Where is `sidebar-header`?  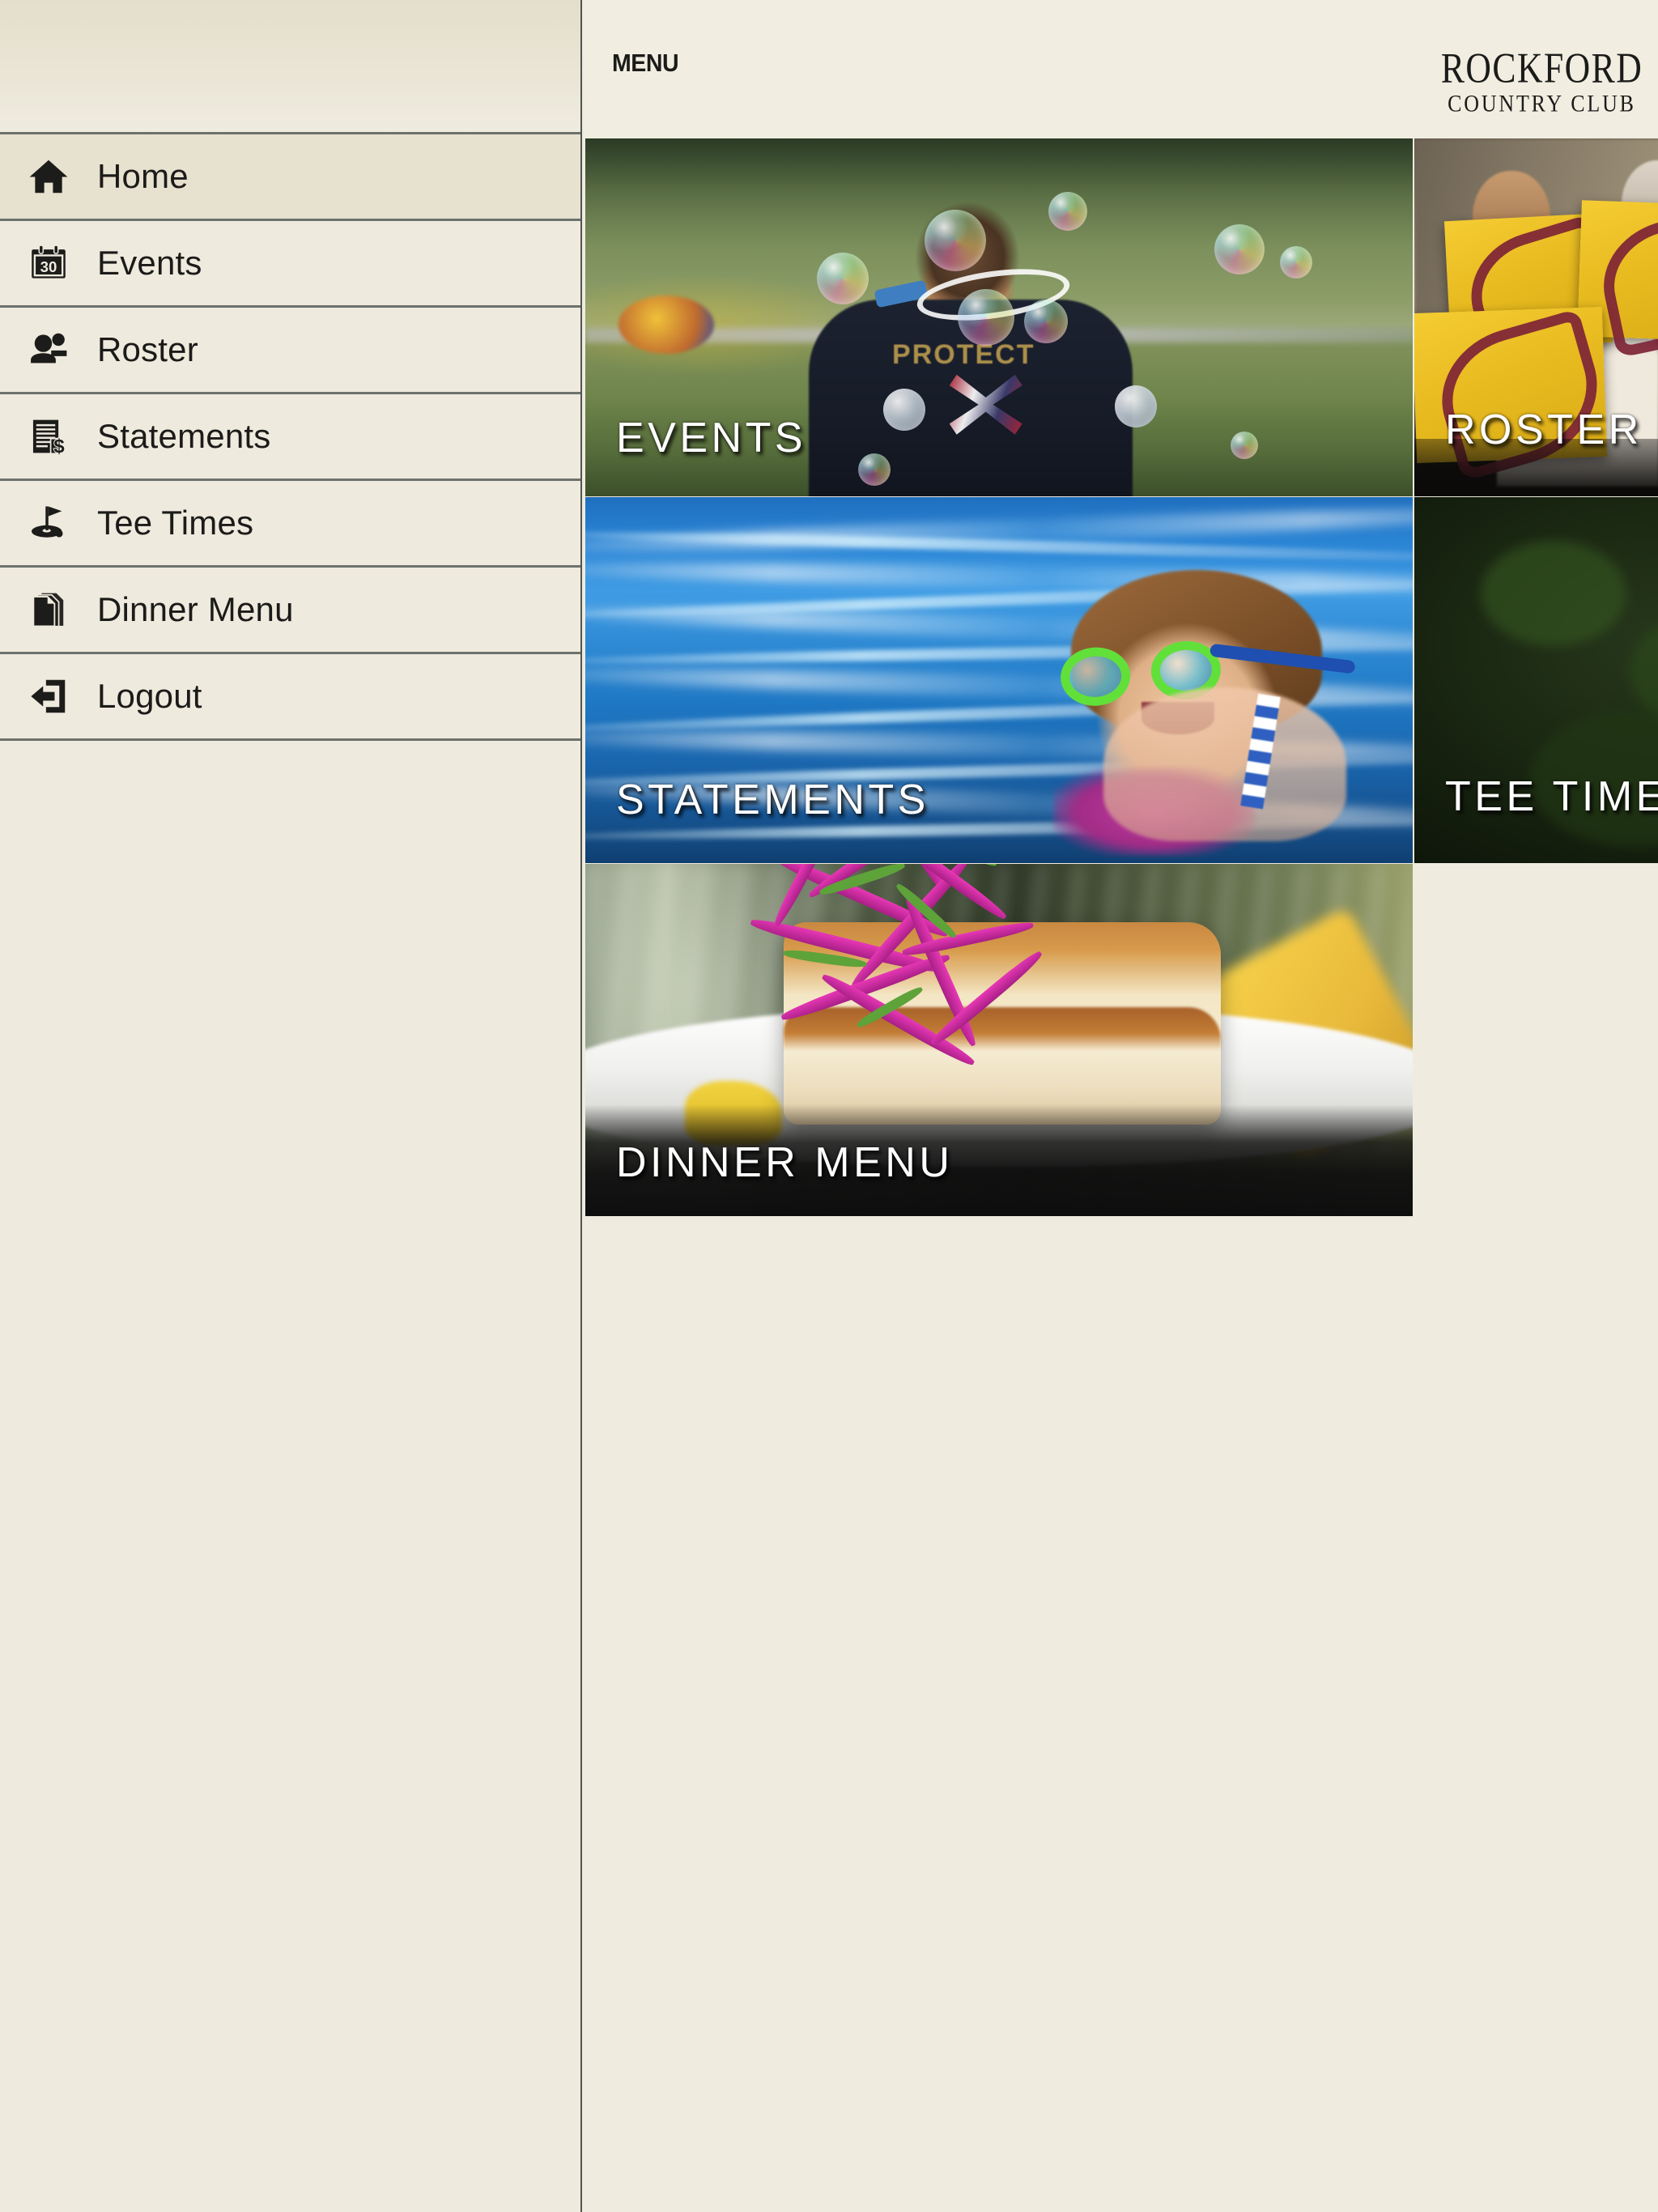
sidebar-header is located at coordinates (290, 67).